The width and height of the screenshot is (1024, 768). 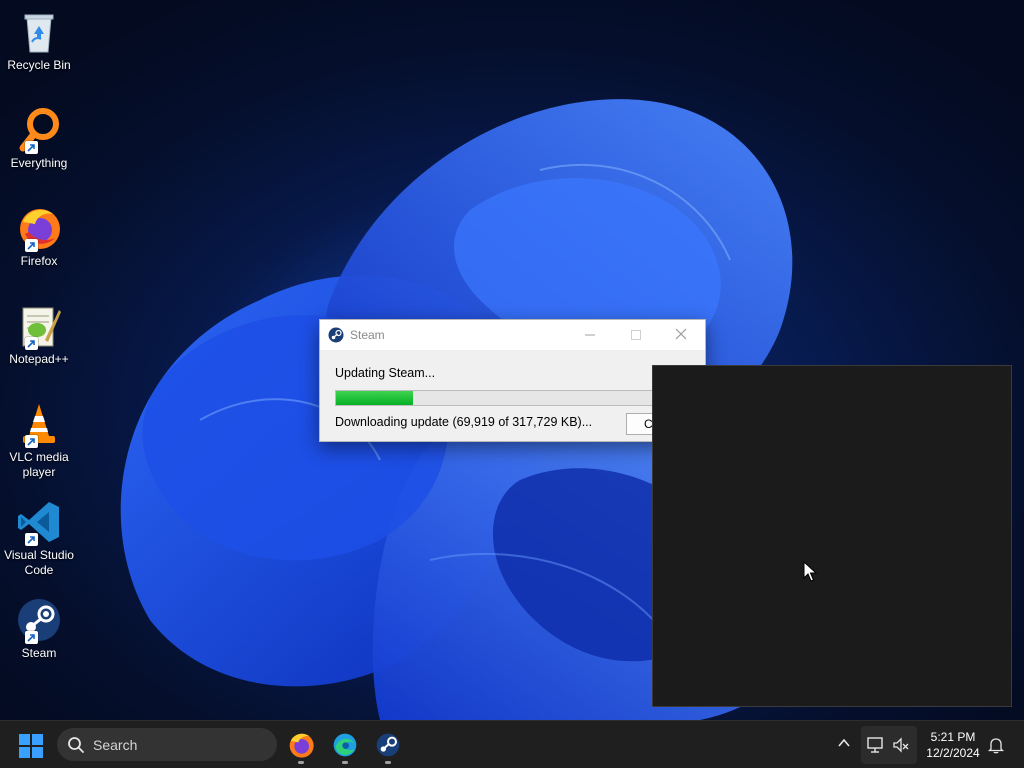 I want to click on desktop-icon-label: Visual Studio Code, so click(x=39, y=562).